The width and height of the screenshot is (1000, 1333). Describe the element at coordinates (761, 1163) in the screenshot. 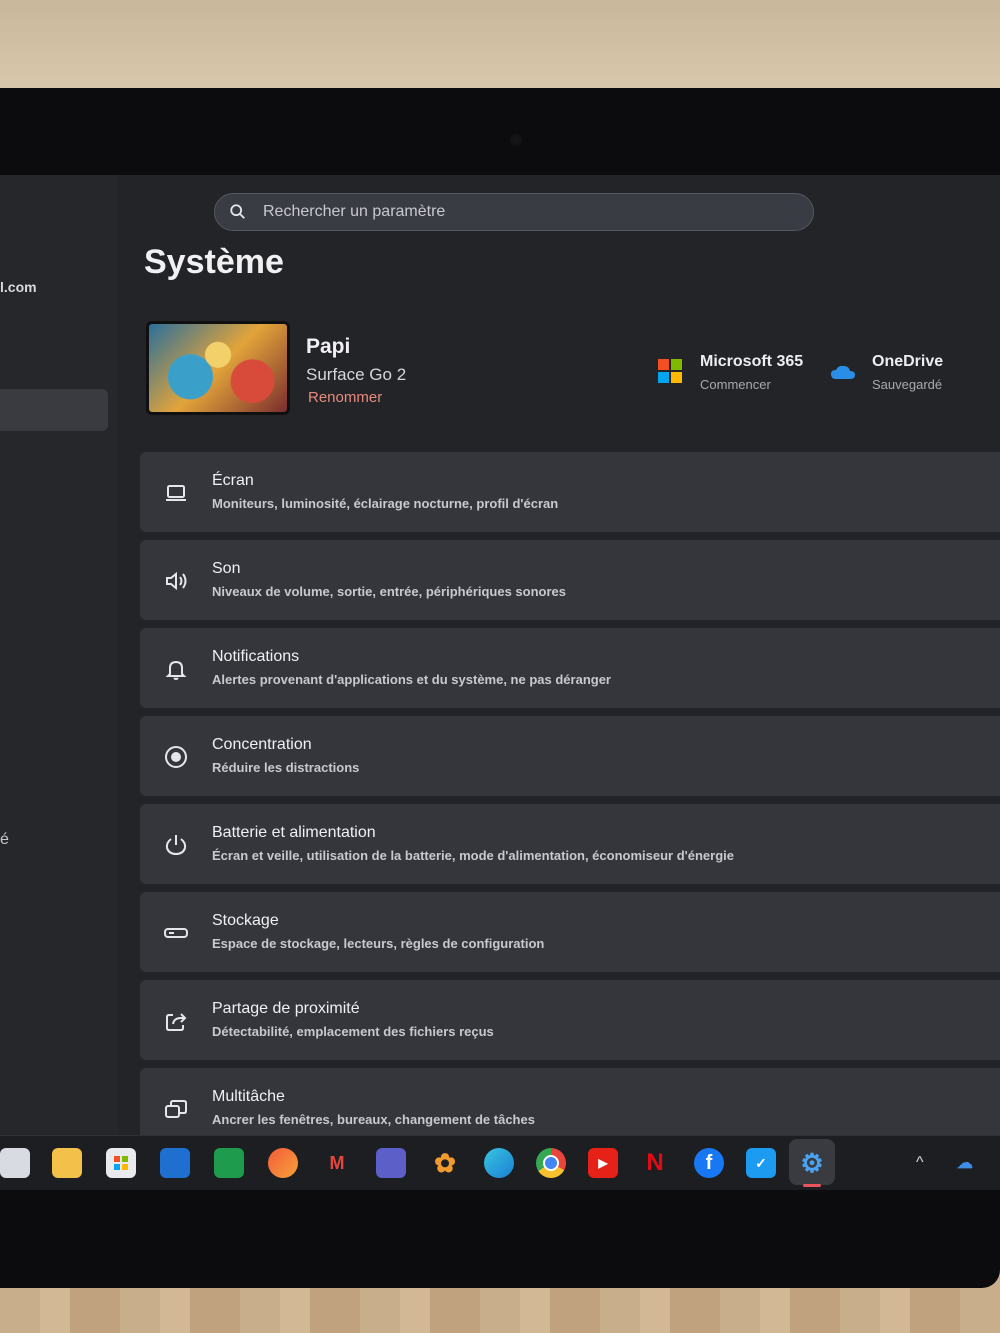

I see `twitter-icon: ✓` at that location.